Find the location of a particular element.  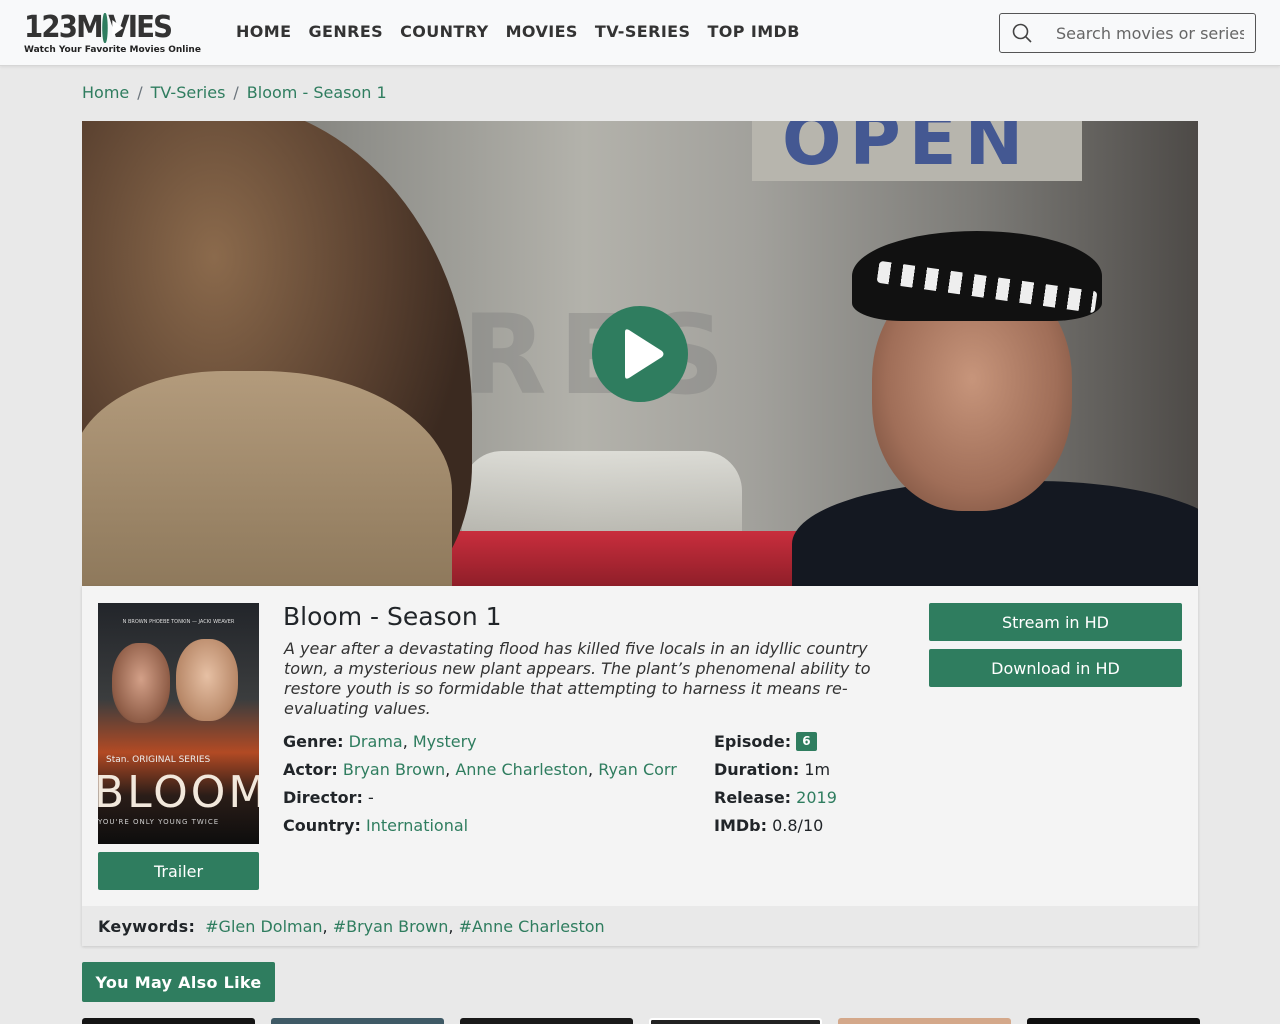

download-hd-button: Download in HD is located at coordinates (1055, 668).